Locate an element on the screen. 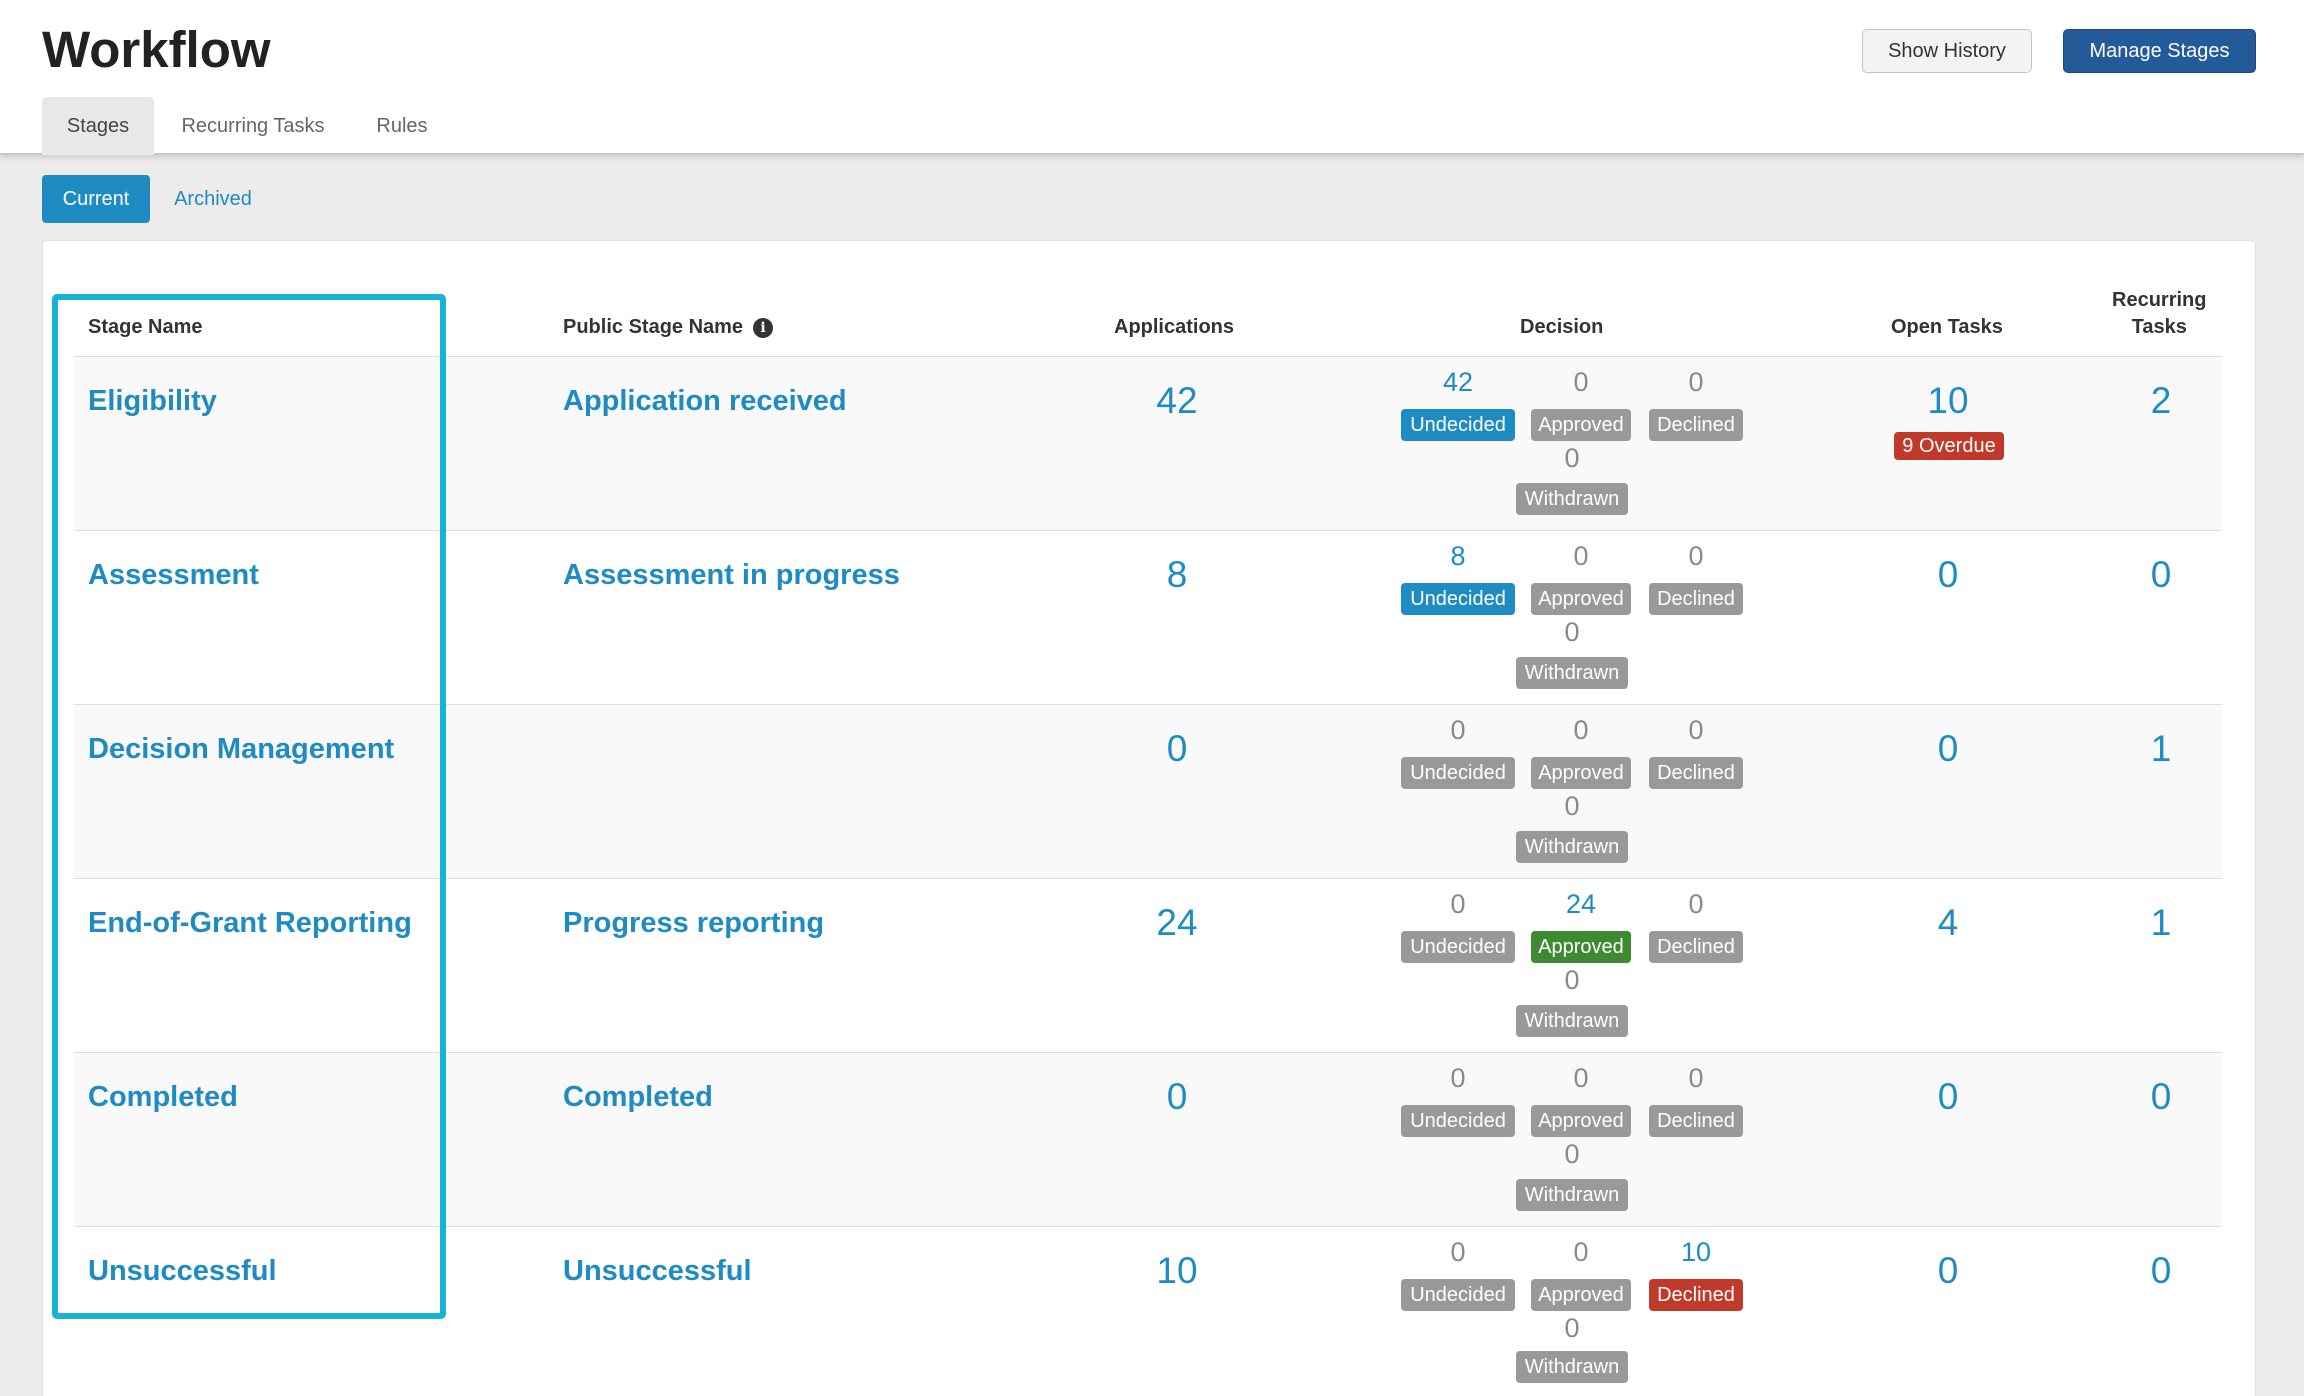 The image size is (2304, 1396). info-icon: i is located at coordinates (763, 327).